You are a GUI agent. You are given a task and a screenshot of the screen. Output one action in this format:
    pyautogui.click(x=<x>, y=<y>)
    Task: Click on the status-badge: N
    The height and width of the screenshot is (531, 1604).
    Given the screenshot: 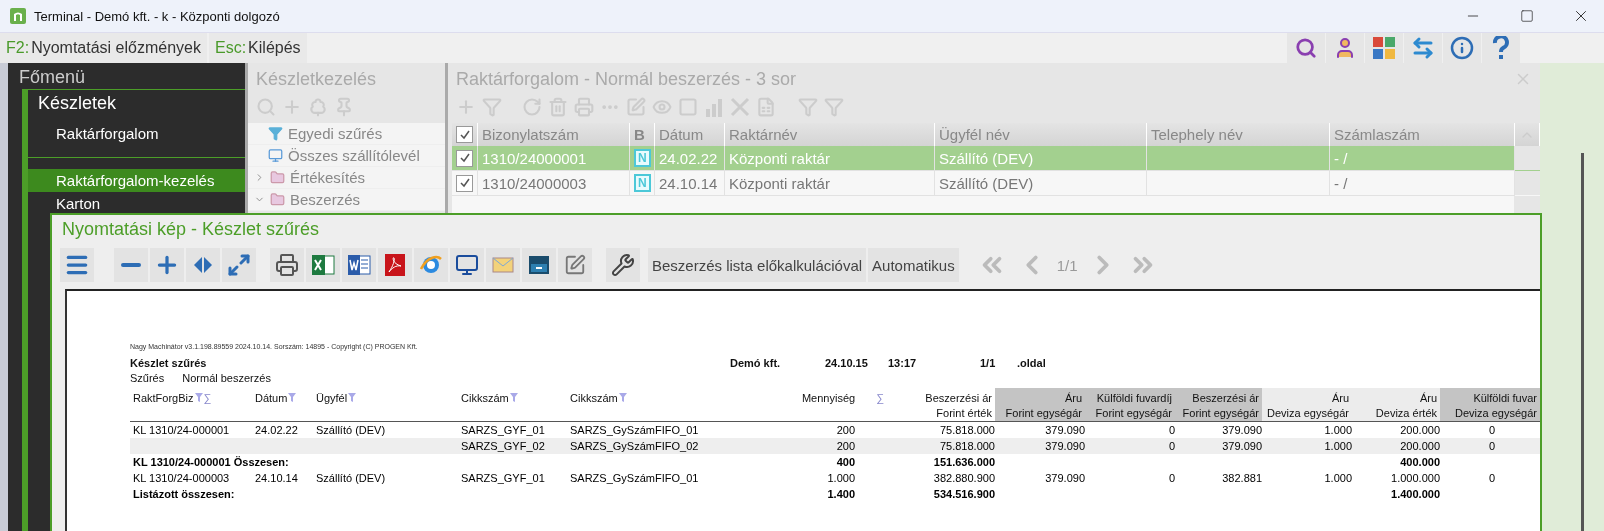 What is the action you would take?
    pyautogui.click(x=642, y=158)
    